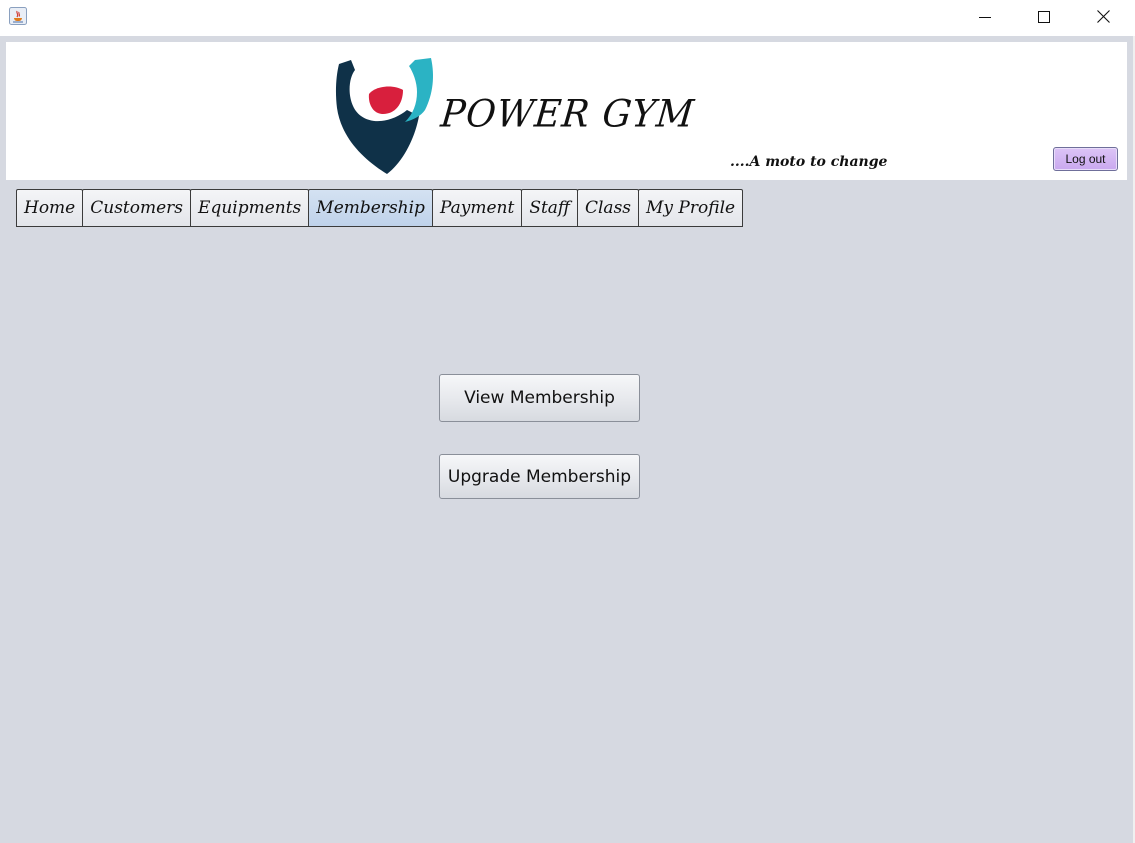  I want to click on maximize-button, so click(1044, 17).